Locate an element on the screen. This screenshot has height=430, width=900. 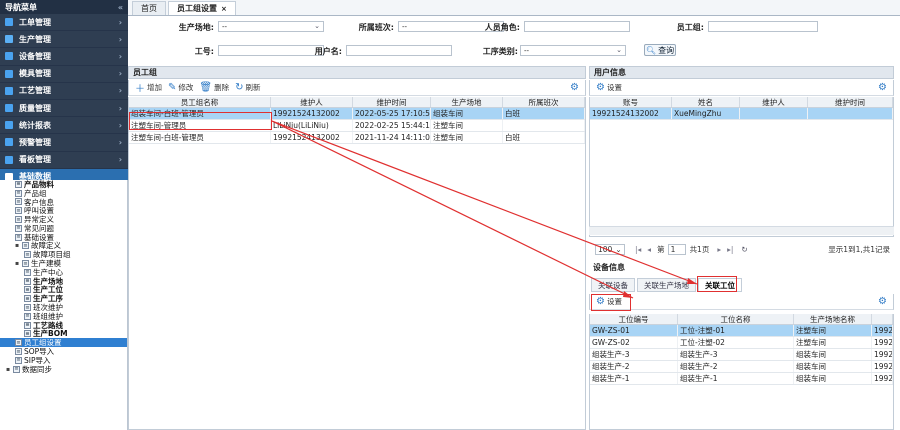
sidebar-item-5: 质量管理 › is located at coordinates (64, 109).